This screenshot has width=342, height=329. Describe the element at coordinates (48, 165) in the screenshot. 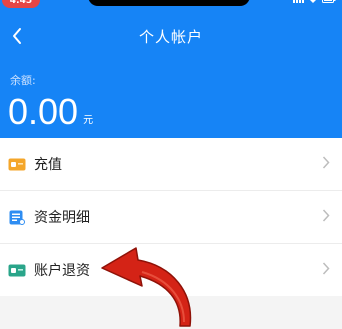

I see `menu-item-label: 充值` at that location.